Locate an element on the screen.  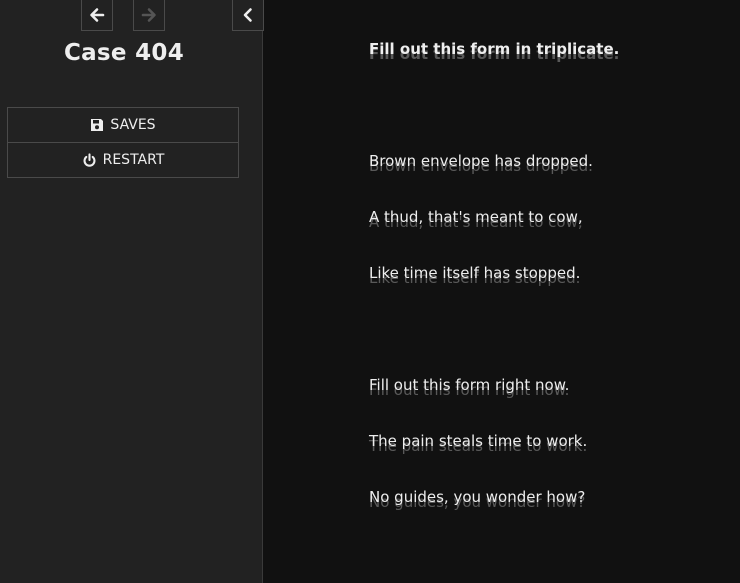
arrow-right-icon is located at coordinates (148, 15).